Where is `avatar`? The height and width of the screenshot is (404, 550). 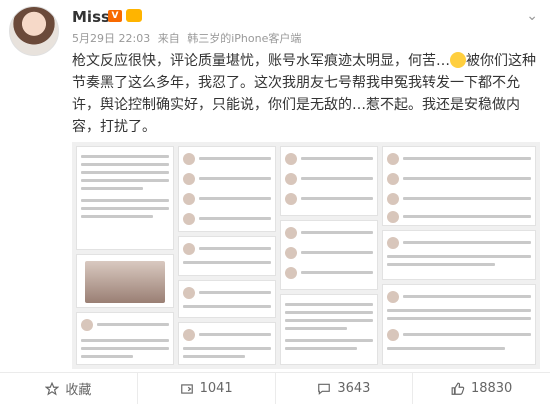
avatar is located at coordinates (34, 31).